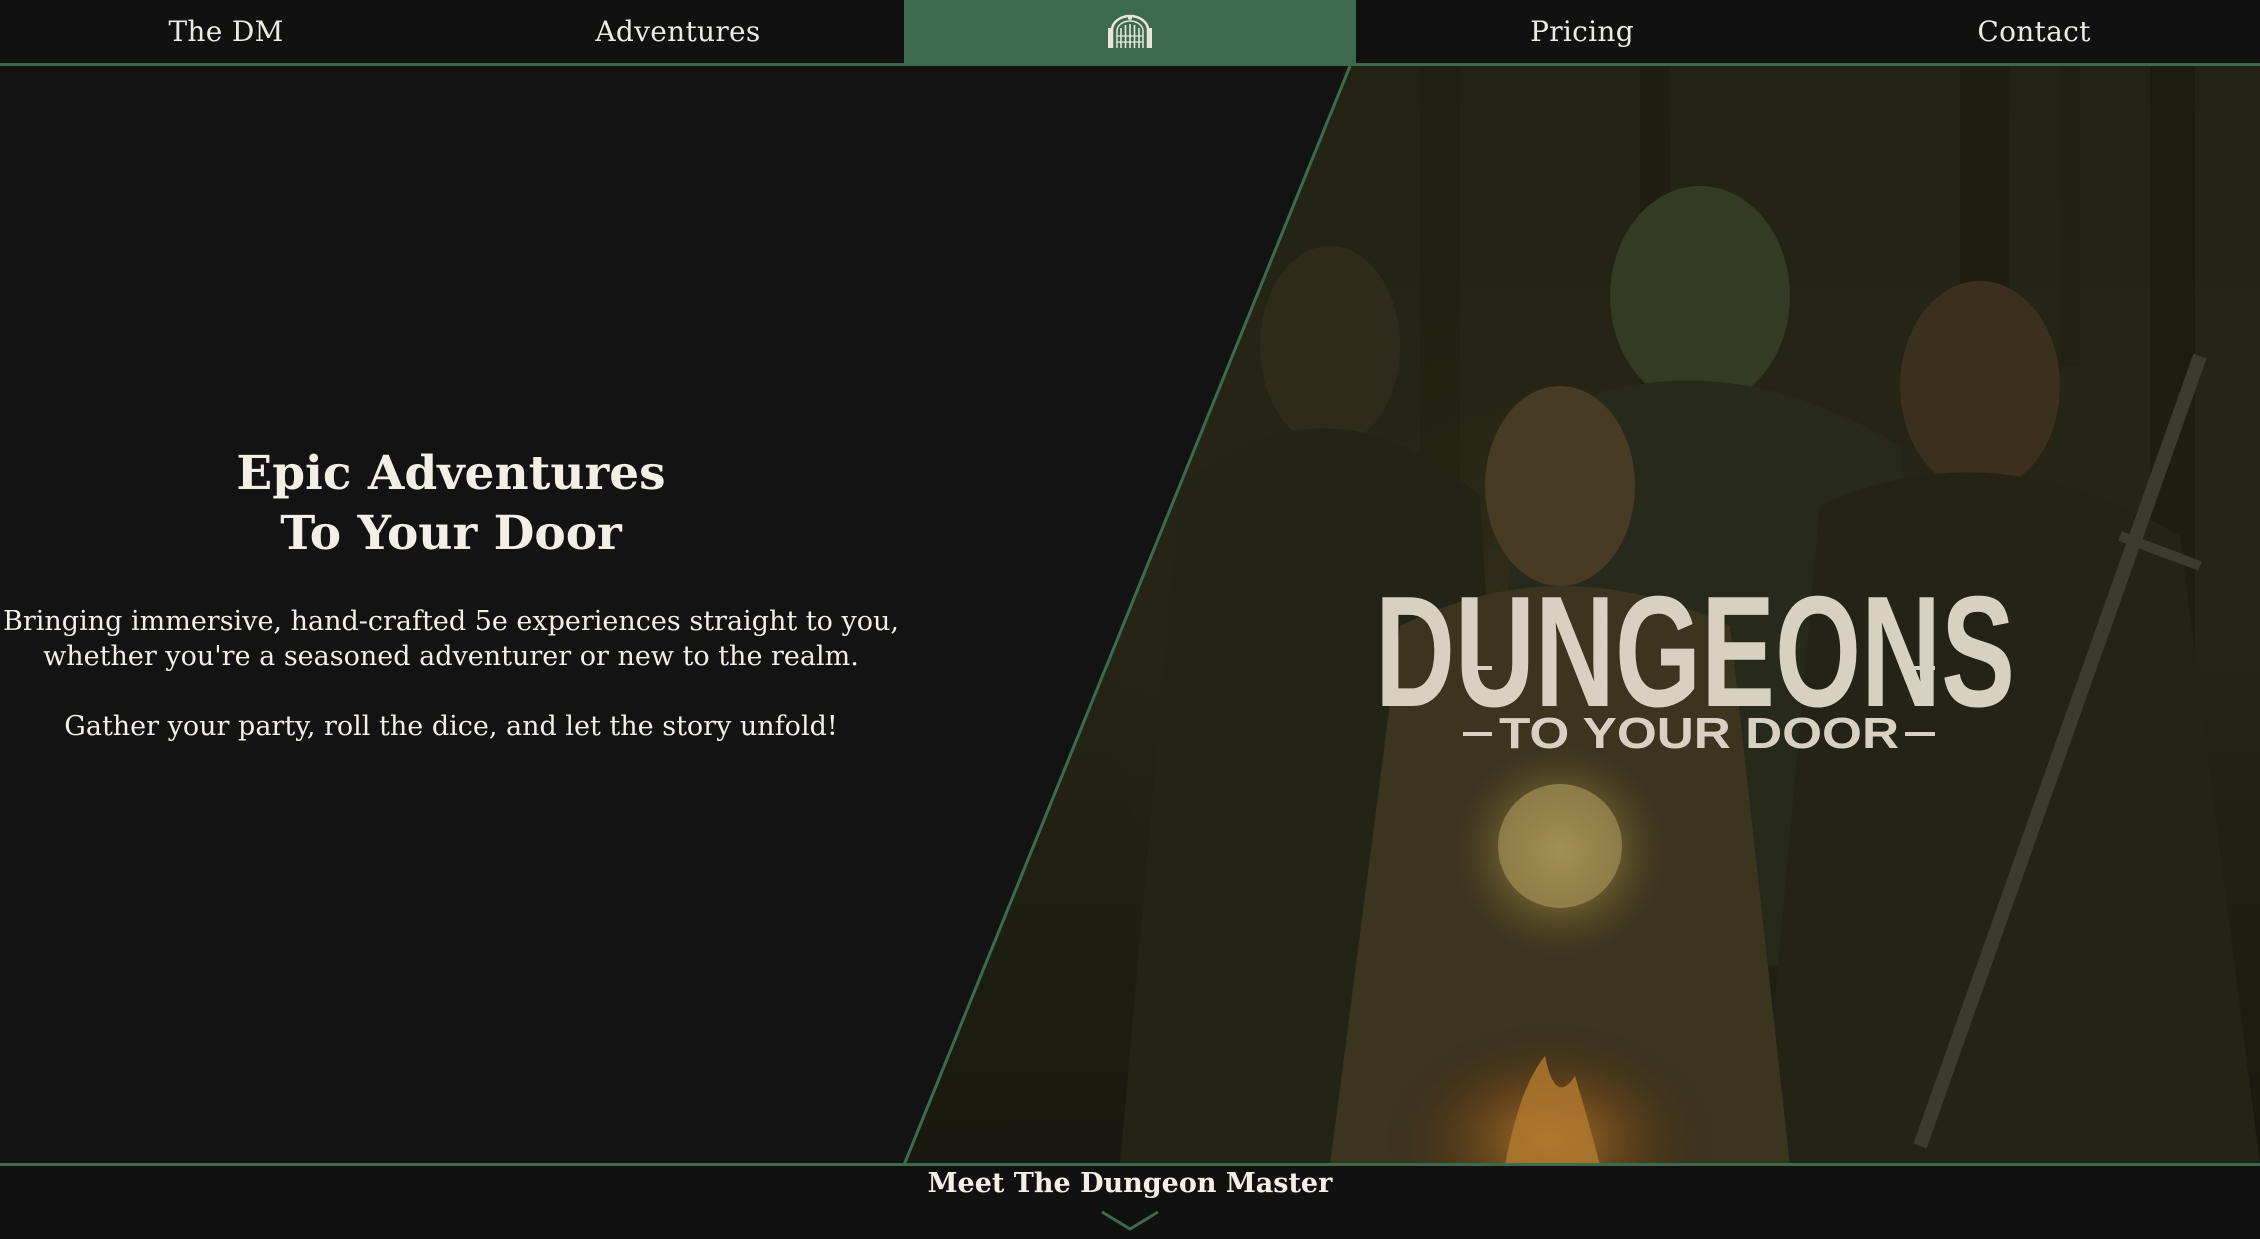 The height and width of the screenshot is (1239, 2260). I want to click on meet-dungeon-master-link: Meet The Dungeon Master, so click(1130, 1184).